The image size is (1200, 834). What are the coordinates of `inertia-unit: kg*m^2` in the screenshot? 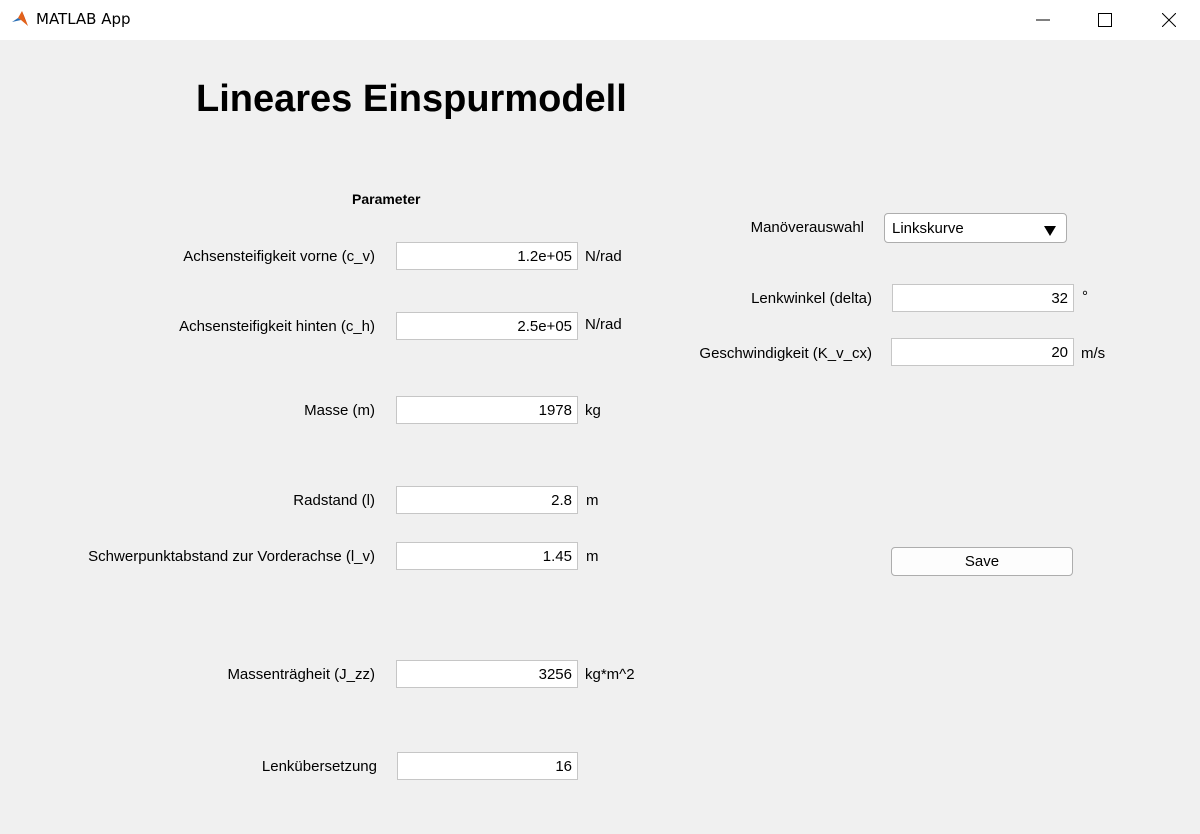 It's located at (610, 674).